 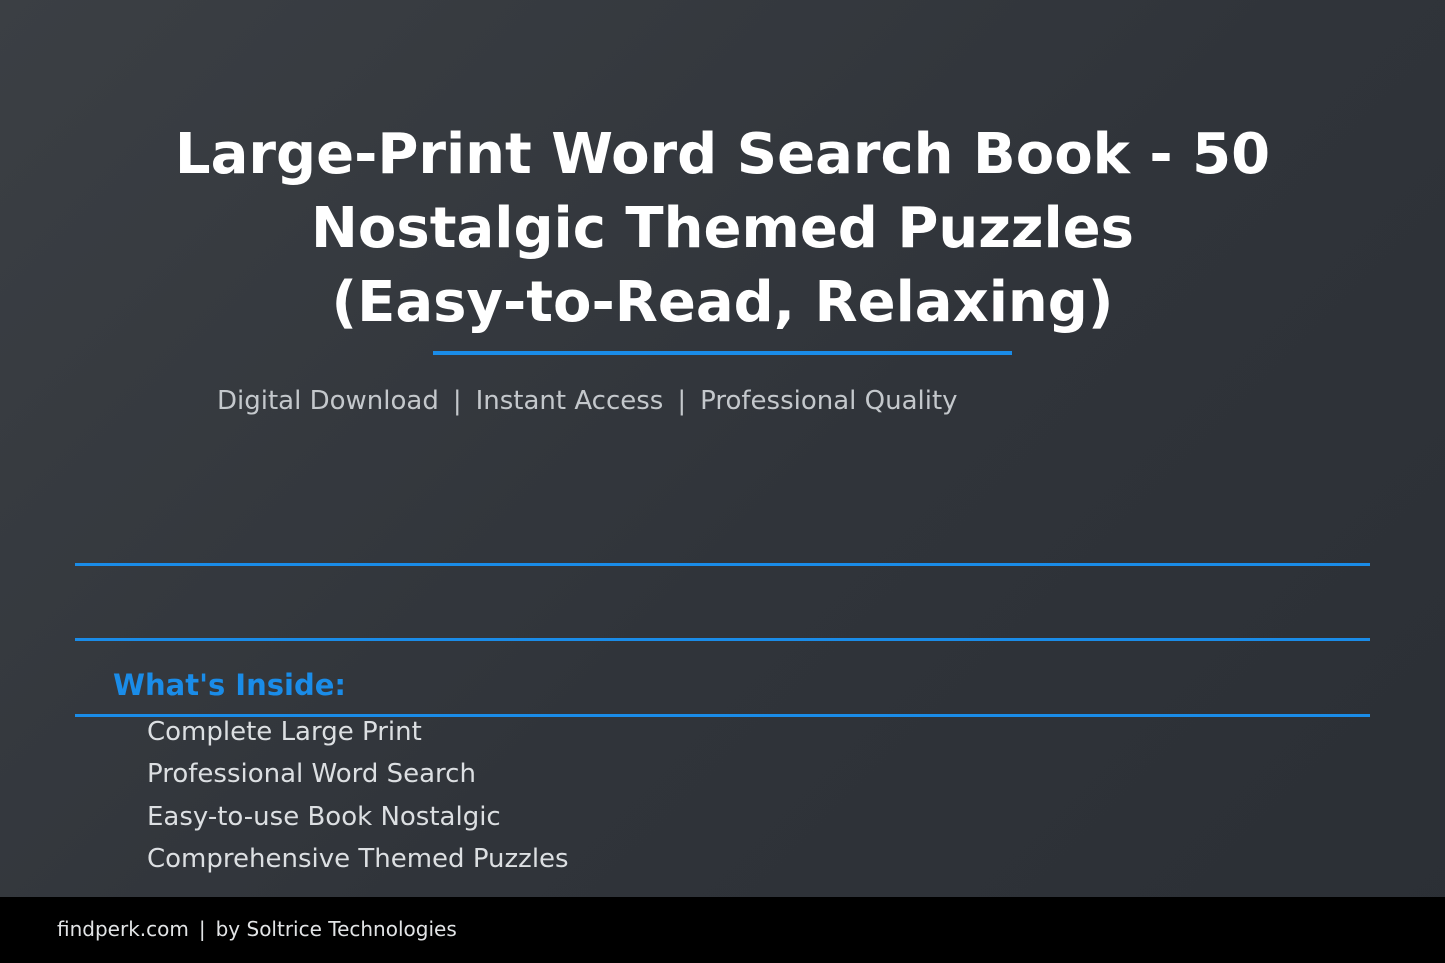 I want to click on feature-list-item: Easy-to-use Book Nostalgic, so click(x=324, y=816).